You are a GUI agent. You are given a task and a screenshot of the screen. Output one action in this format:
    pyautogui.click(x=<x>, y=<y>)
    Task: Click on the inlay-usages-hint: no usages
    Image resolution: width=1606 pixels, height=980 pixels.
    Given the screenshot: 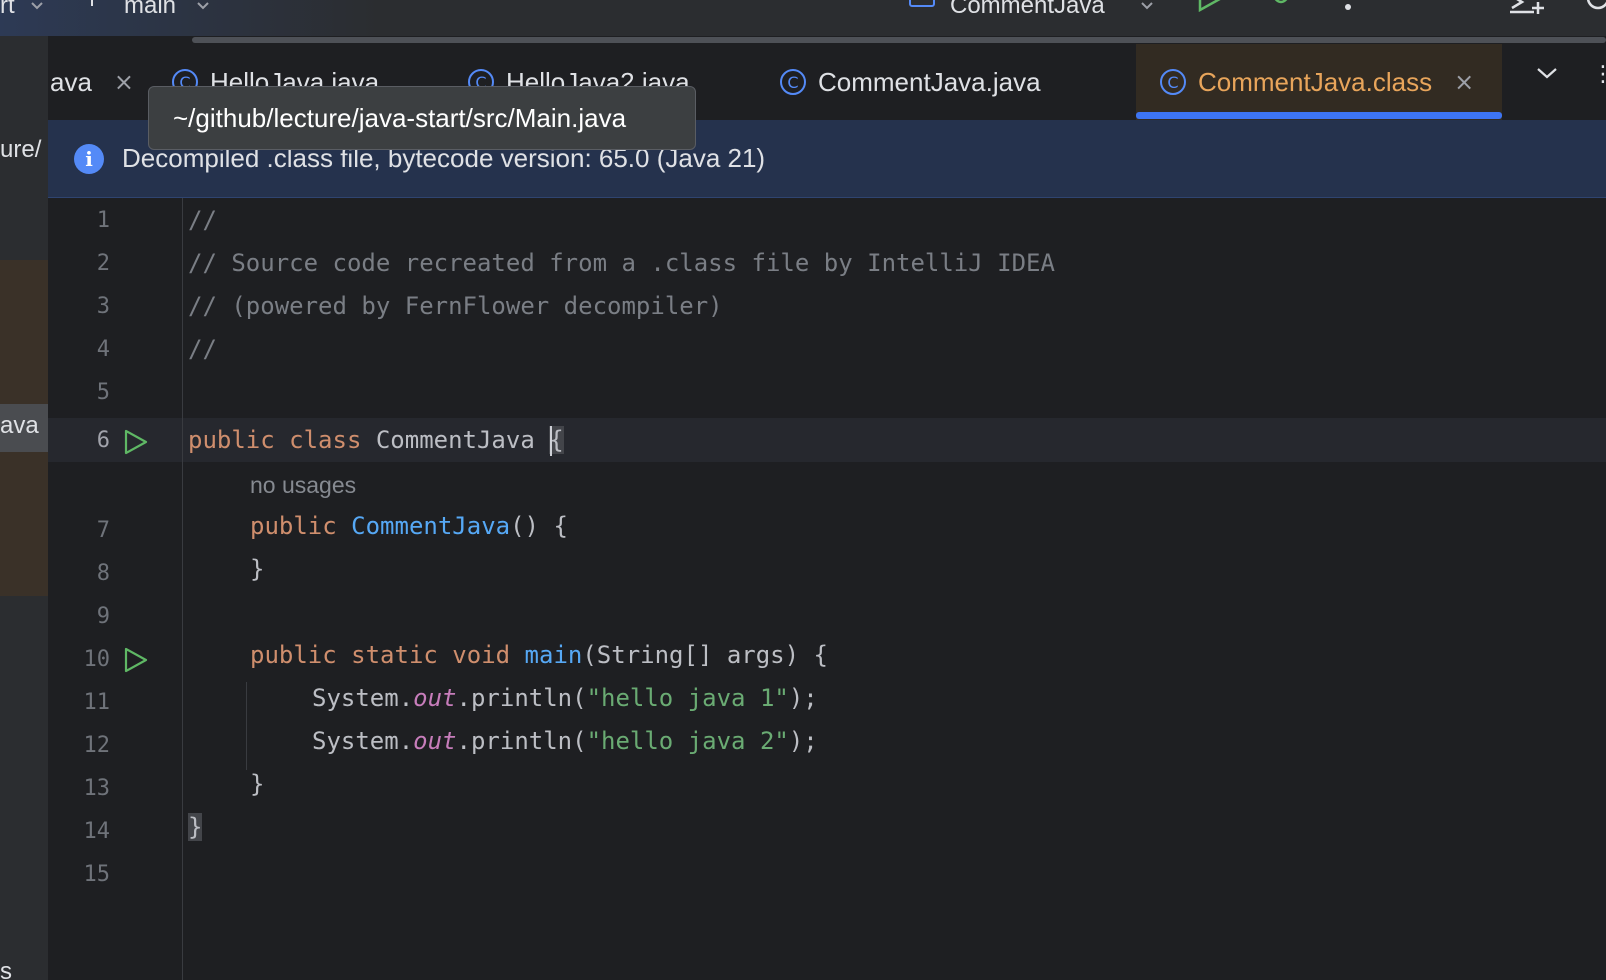 What is the action you would take?
    pyautogui.click(x=303, y=485)
    